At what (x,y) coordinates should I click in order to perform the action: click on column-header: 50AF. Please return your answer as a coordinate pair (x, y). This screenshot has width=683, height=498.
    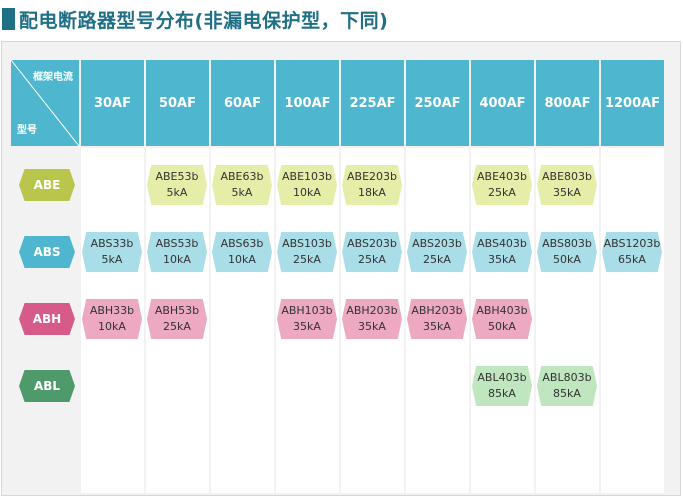
    Looking at the image, I should click on (177, 103).